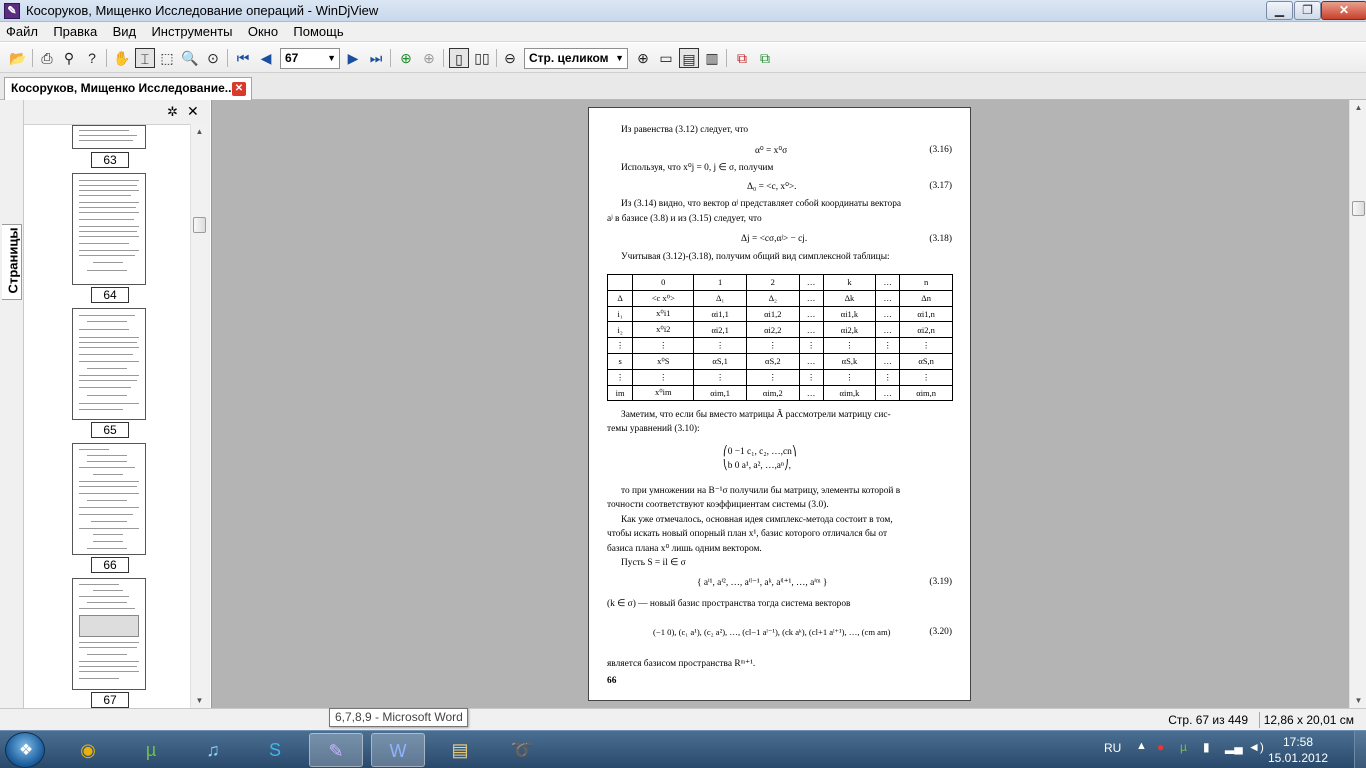 This screenshot has height=768, width=1366. Describe the element at coordinates (69, 58) in the screenshot. I see `find-binoculars-icon: ⚲` at that location.